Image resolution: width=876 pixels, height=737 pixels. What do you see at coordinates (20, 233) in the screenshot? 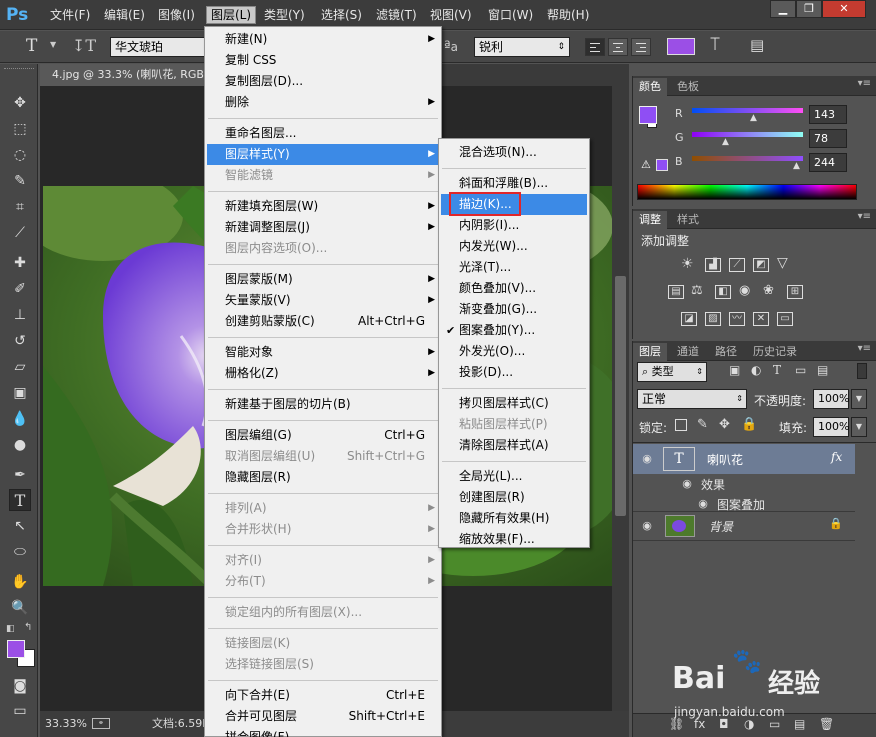
I see `eyedropper-icon: ⟋` at bounding box center [20, 233].